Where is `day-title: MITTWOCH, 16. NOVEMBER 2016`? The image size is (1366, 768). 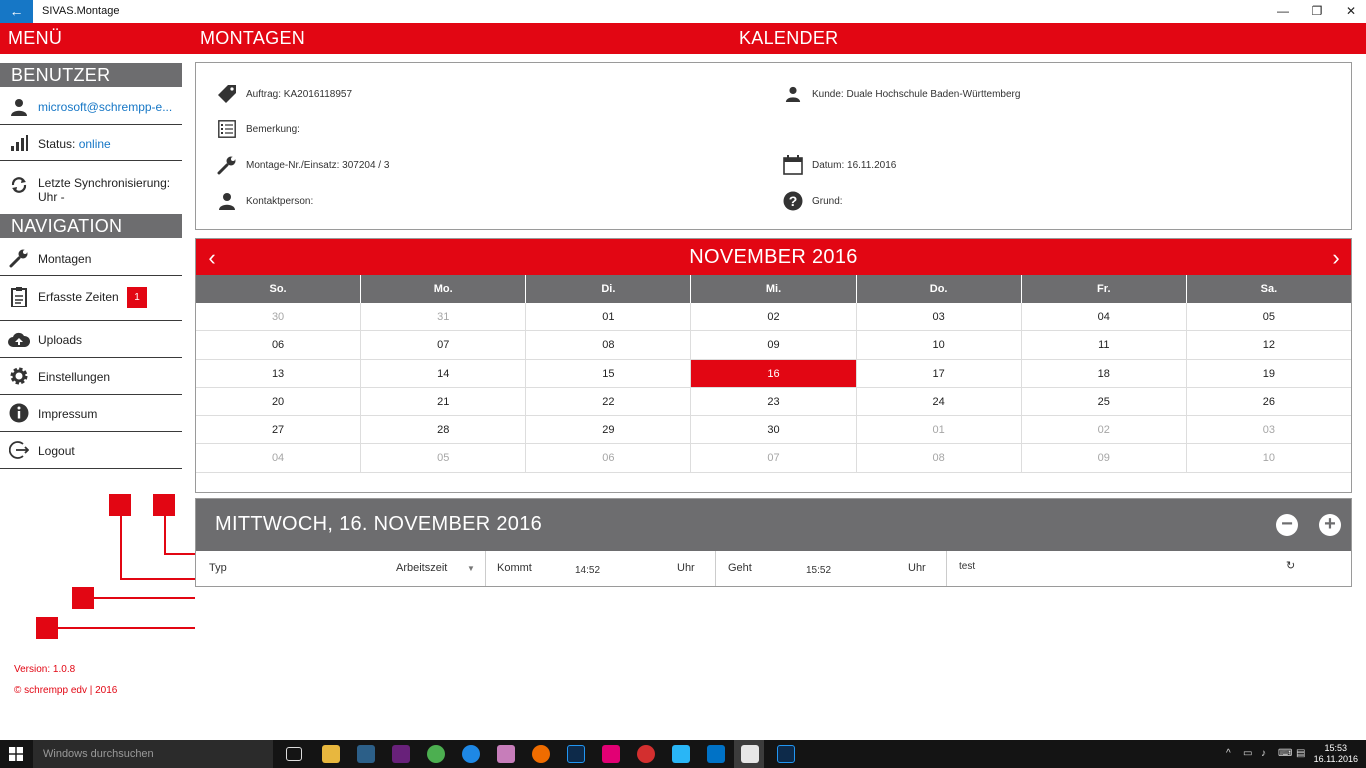 day-title: MITTWOCH, 16. NOVEMBER 2016 is located at coordinates (379, 524).